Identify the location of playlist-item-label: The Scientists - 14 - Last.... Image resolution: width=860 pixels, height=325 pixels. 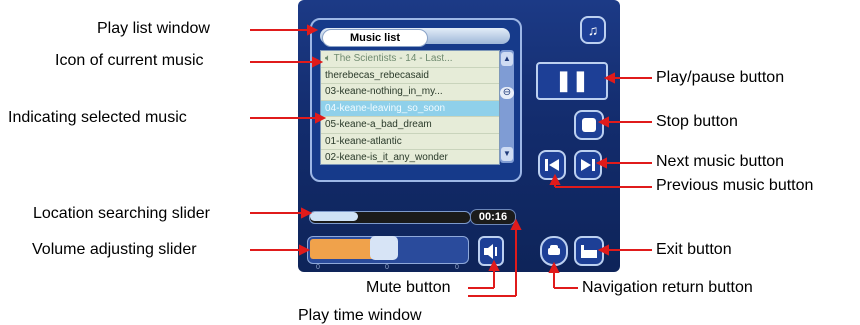
(393, 58).